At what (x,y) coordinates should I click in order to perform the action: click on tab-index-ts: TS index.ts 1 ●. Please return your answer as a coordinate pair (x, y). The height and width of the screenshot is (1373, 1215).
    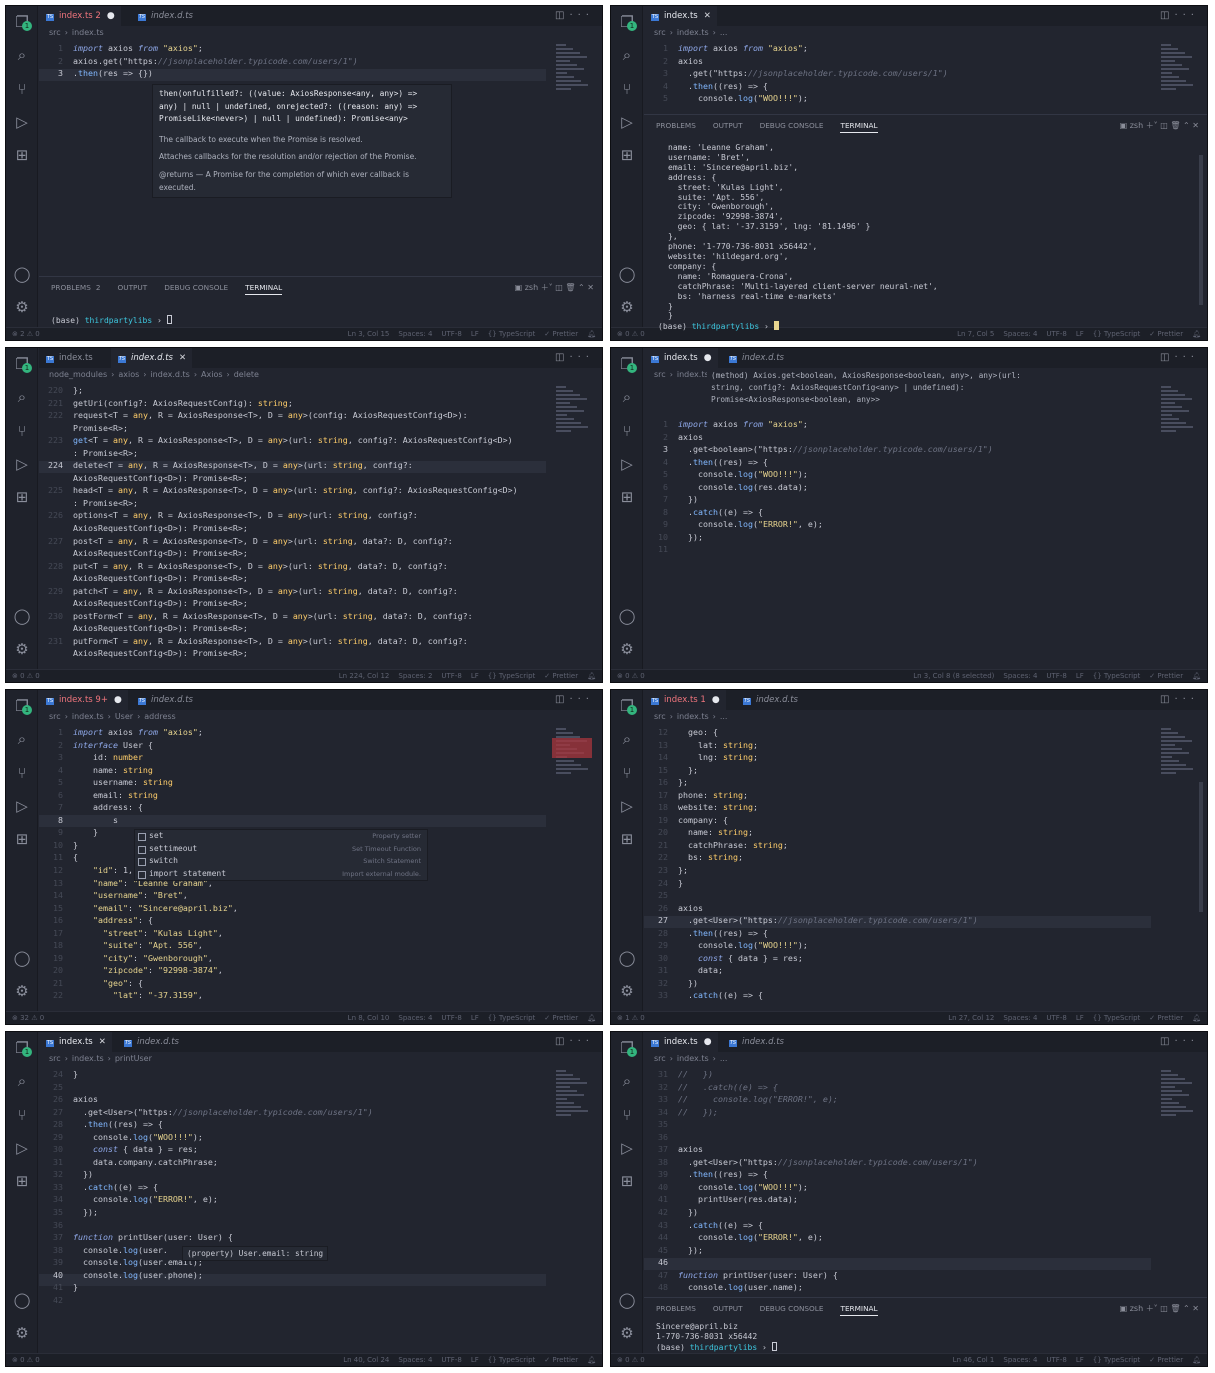
    Looking at the image, I should click on (685, 700).